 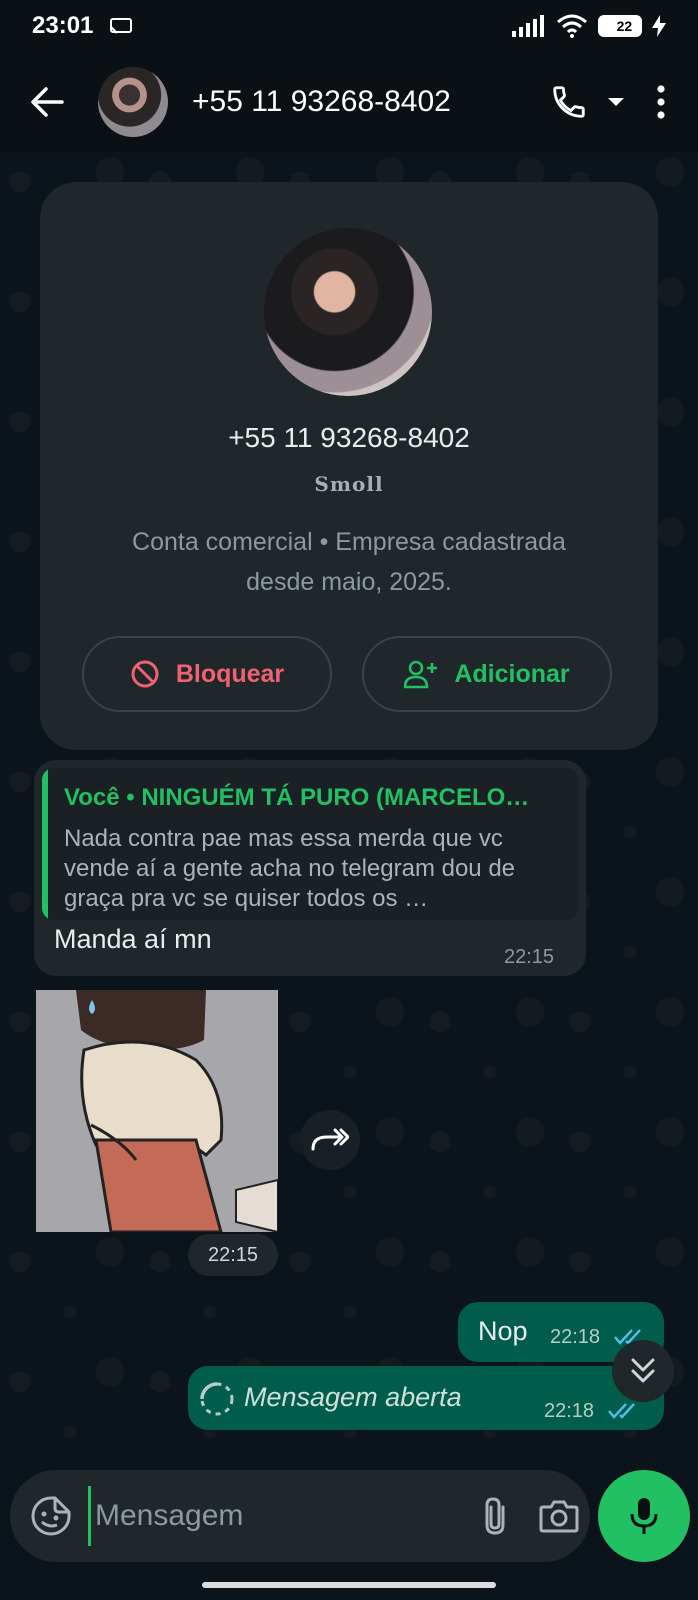 What do you see at coordinates (133, 102) in the screenshot?
I see `contact-avatar` at bounding box center [133, 102].